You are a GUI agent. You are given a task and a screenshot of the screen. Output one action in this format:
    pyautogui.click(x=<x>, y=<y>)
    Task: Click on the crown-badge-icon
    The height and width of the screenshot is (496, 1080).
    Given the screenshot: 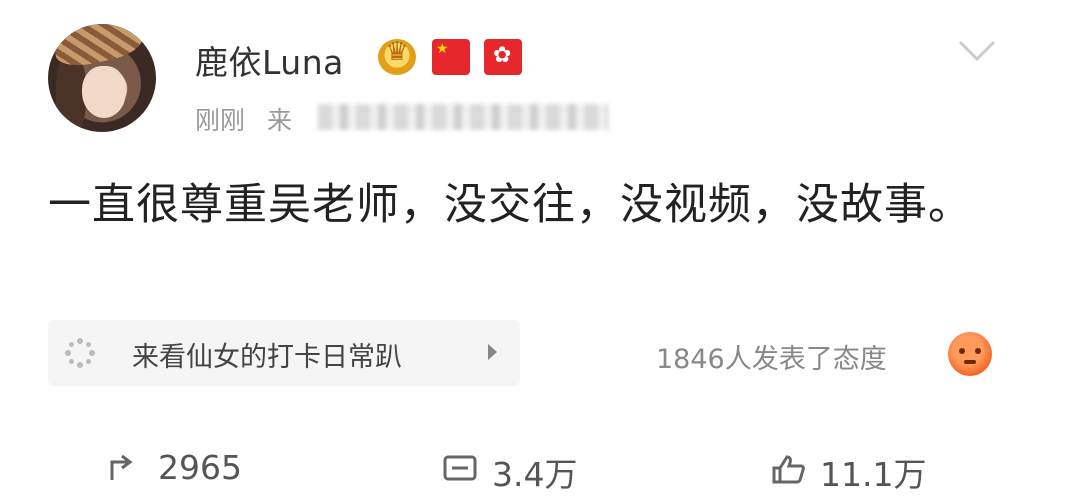 What is the action you would take?
    pyautogui.click(x=397, y=56)
    